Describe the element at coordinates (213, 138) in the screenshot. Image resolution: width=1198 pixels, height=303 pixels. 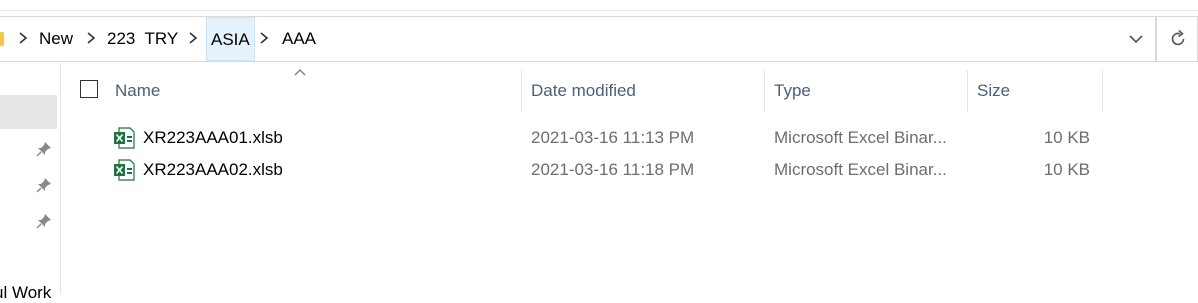
I see `file-name: XR223AAA01.xlsb` at that location.